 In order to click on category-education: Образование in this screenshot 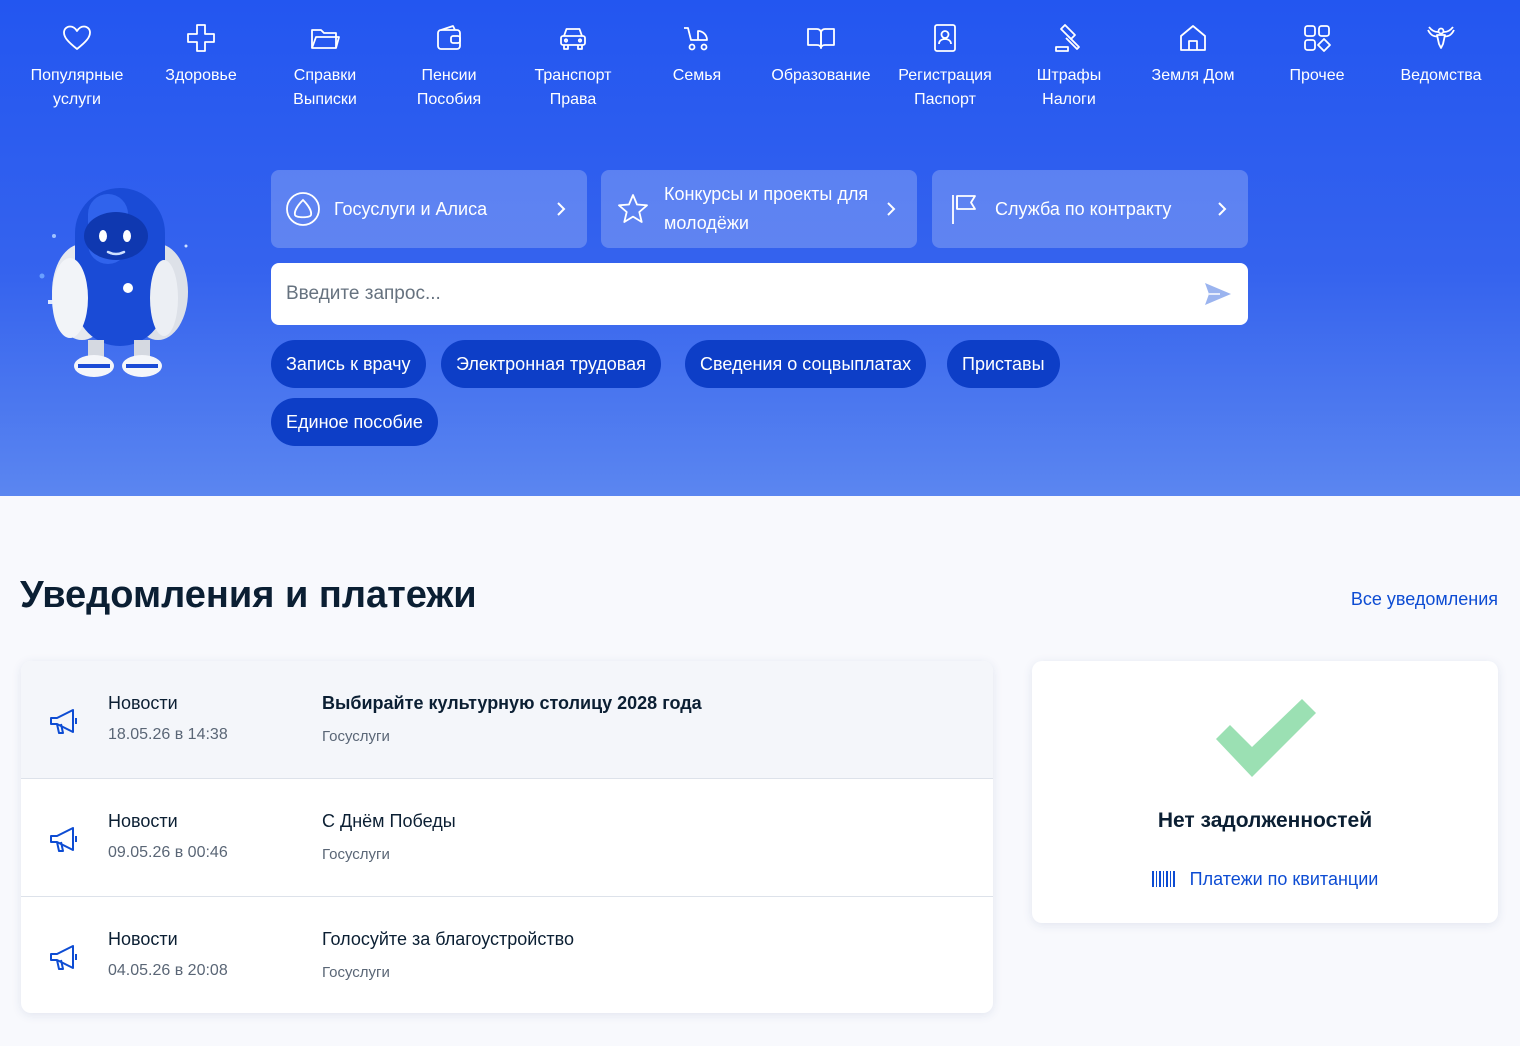, I will do `click(821, 55)`.